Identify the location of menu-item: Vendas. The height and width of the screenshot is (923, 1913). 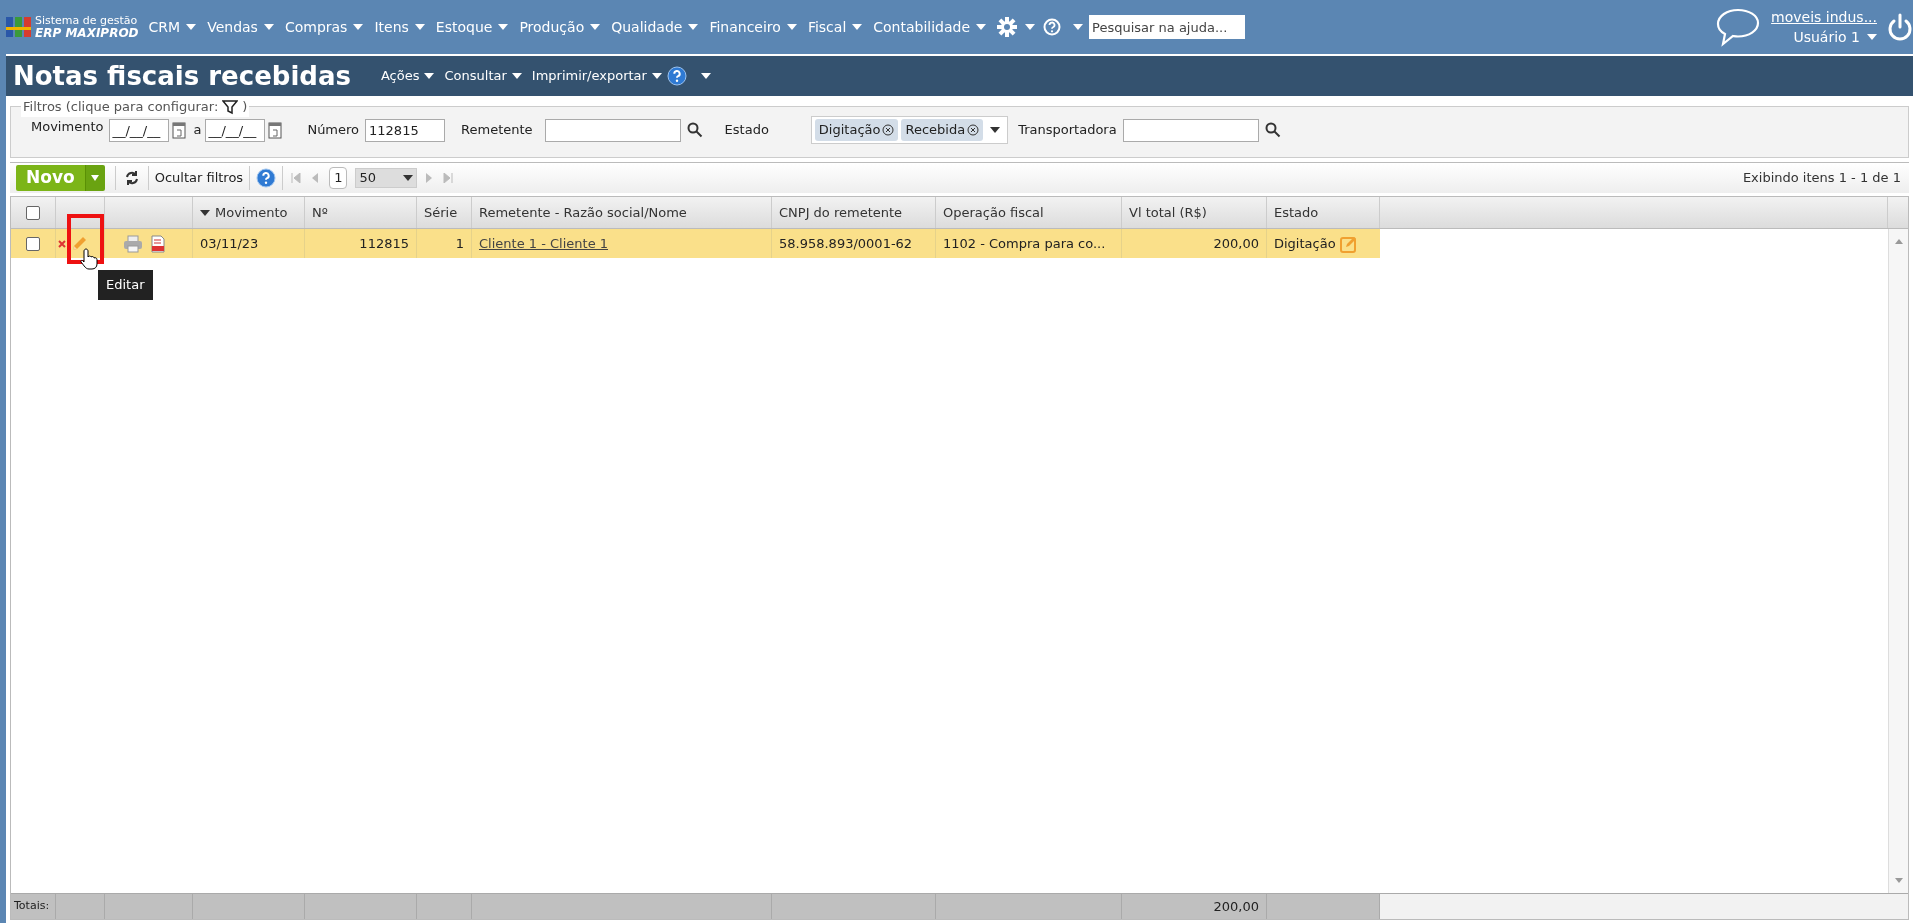
(232, 27).